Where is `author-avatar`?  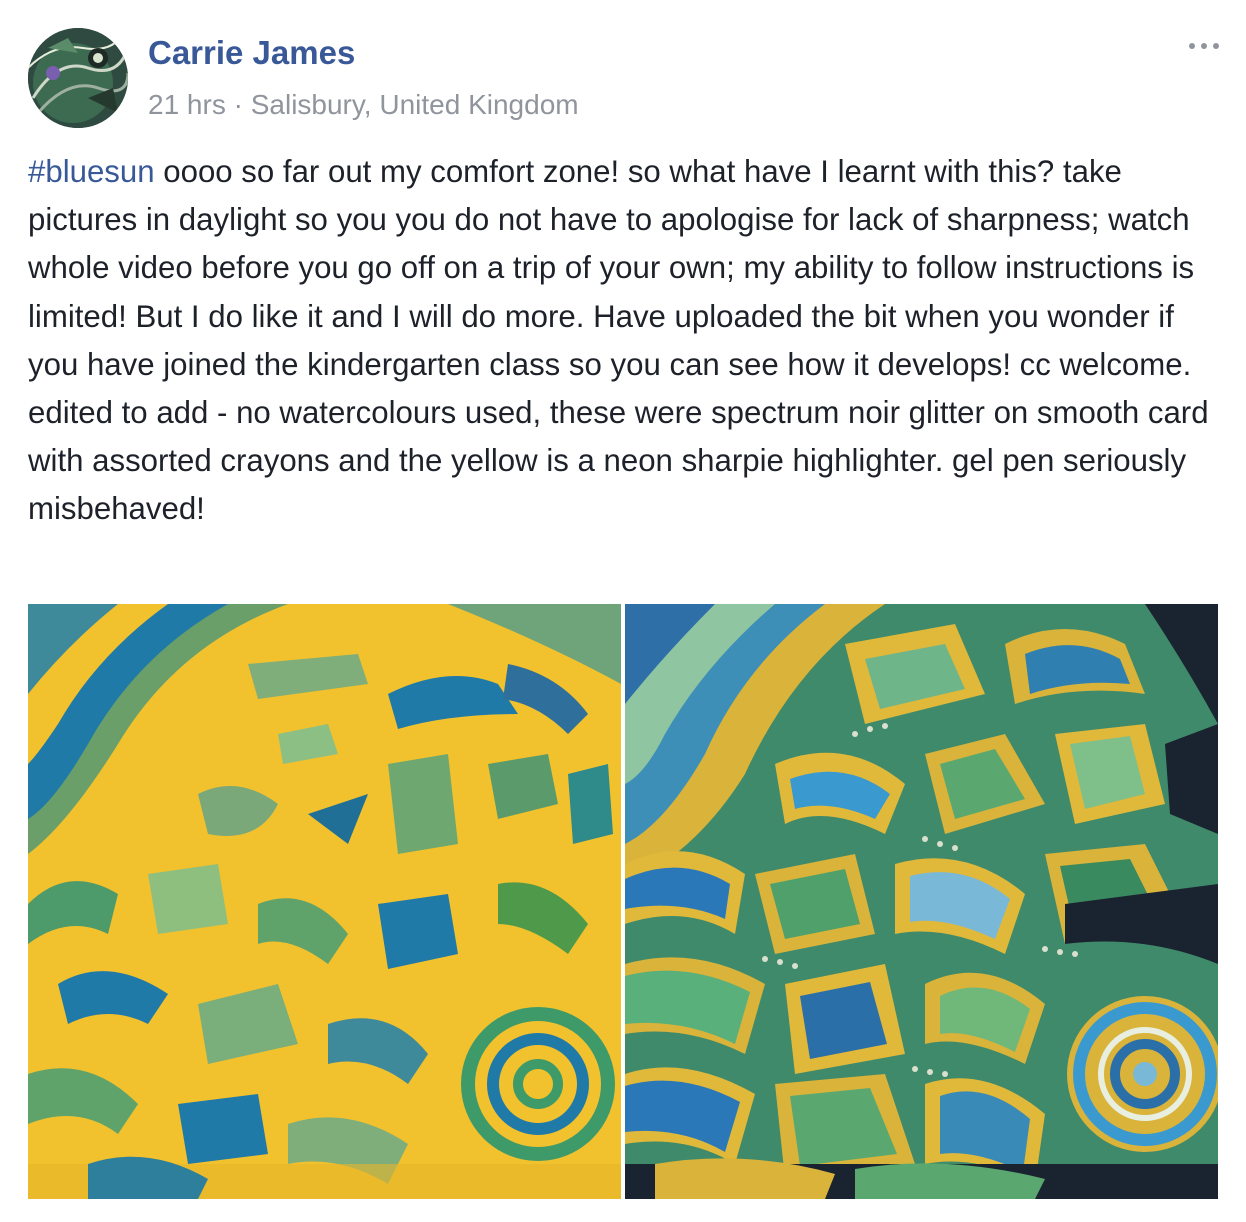 author-avatar is located at coordinates (78, 78).